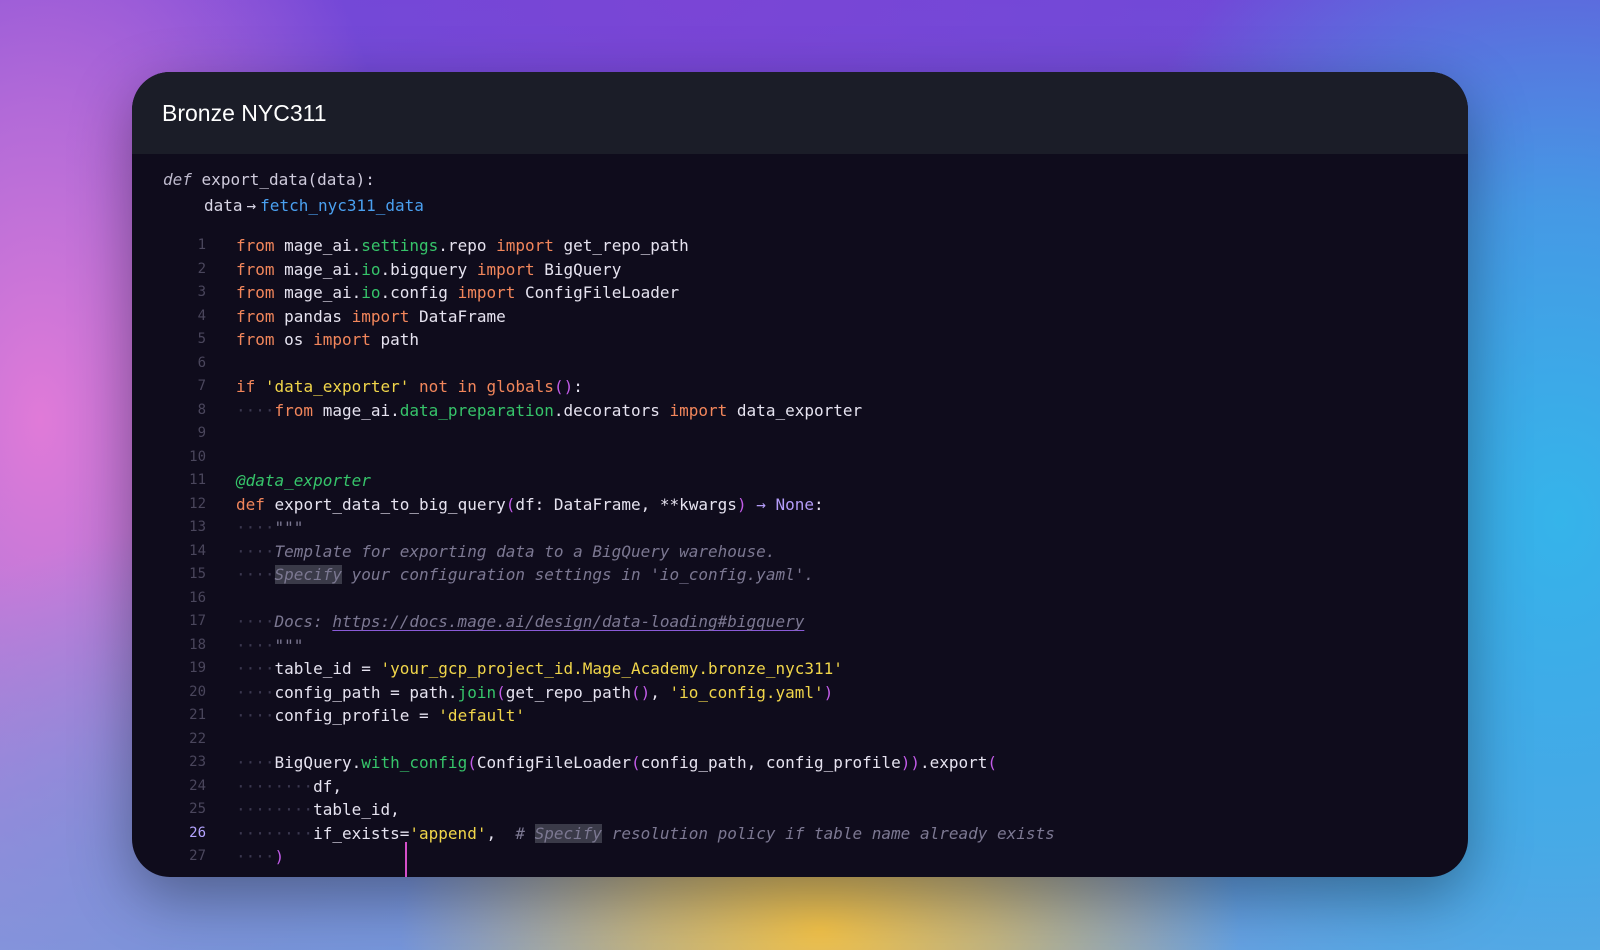 The width and height of the screenshot is (1600, 950). Describe the element at coordinates (197, 621) in the screenshot. I see `line-number: 17` at that location.